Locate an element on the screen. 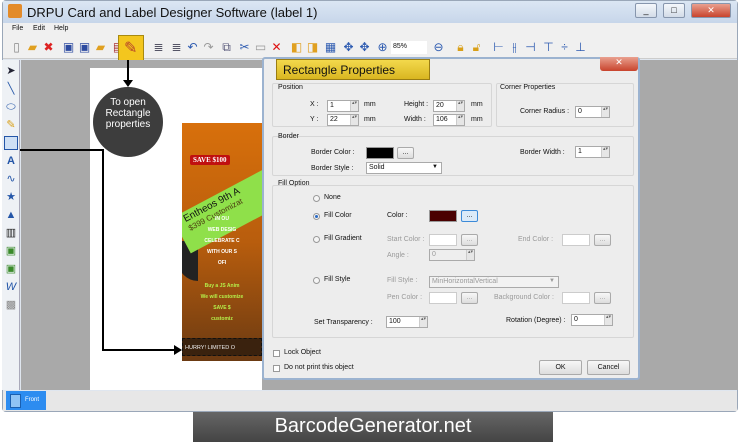 The image size is (740, 444). menu-edit: Edit is located at coordinates (39, 28).